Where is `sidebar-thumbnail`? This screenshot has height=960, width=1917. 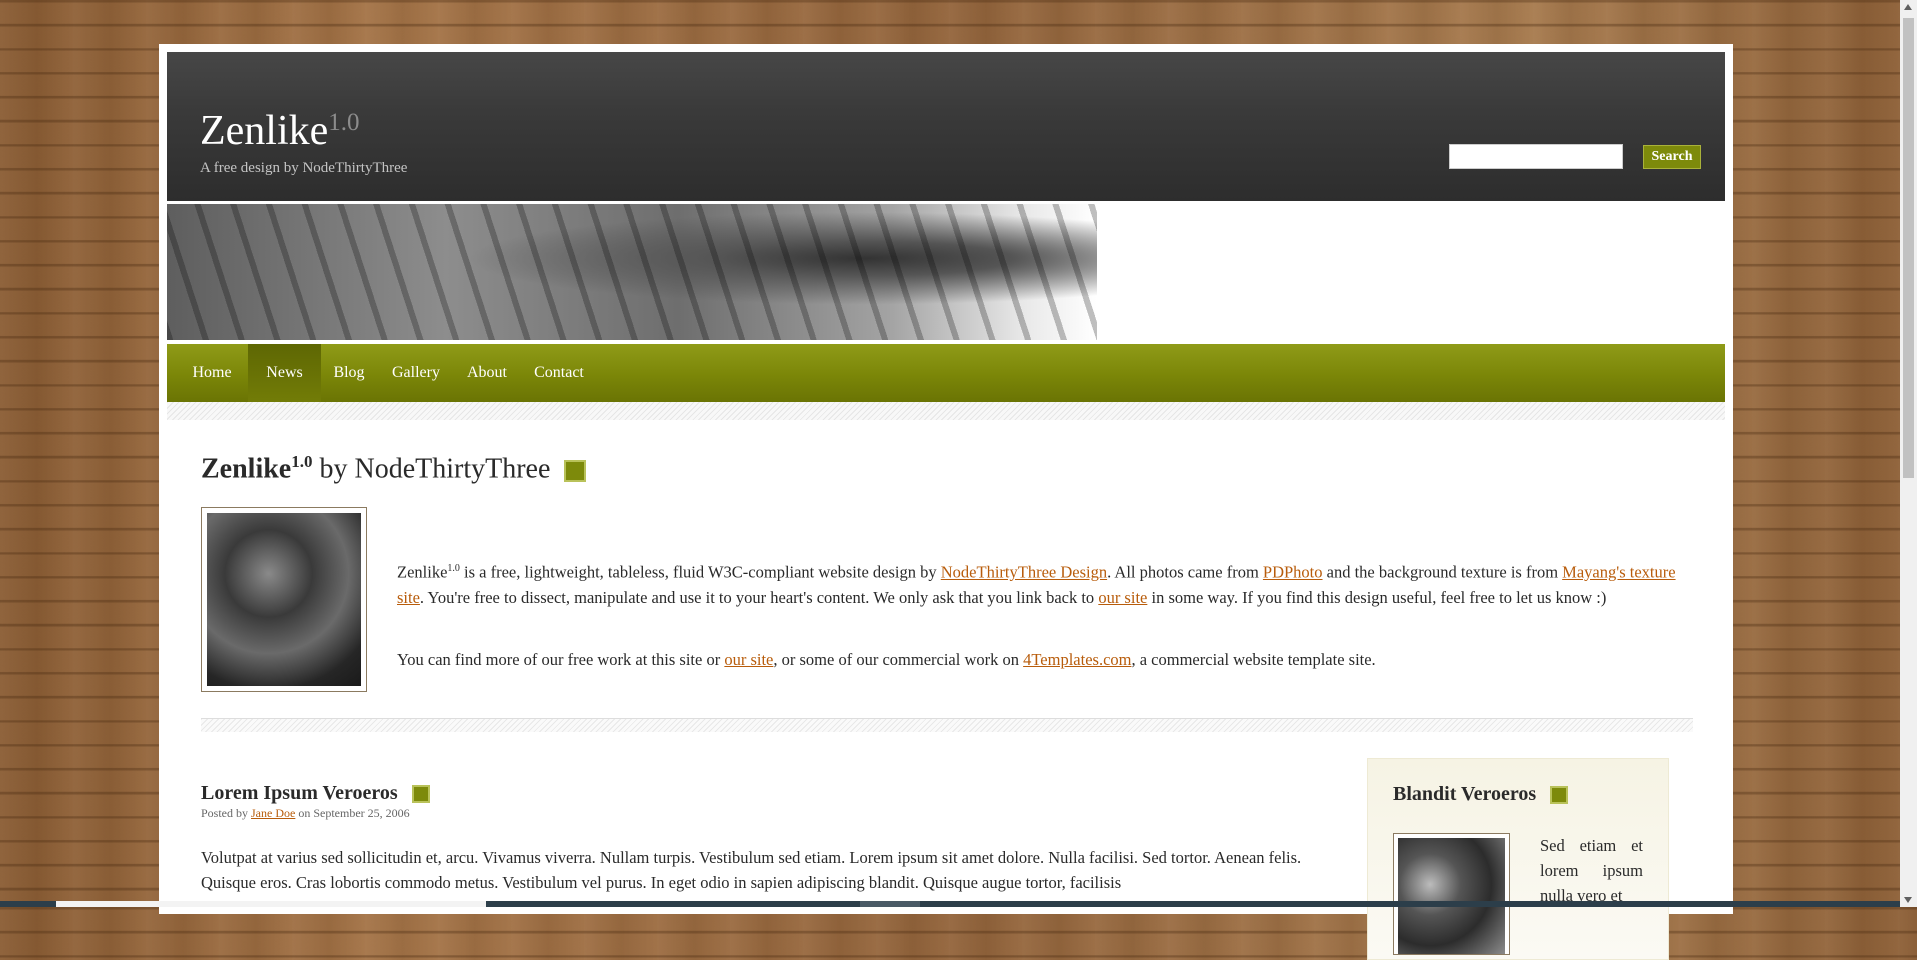 sidebar-thumbnail is located at coordinates (1451, 894).